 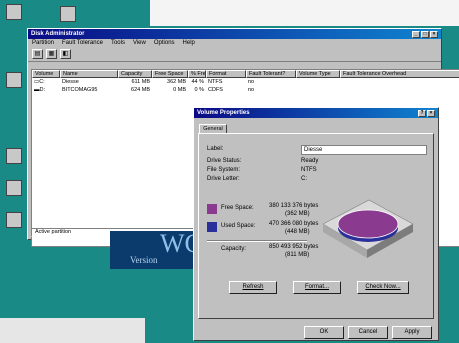 What do you see at coordinates (46, 74) in the screenshot?
I see `column-header: Volume` at bounding box center [46, 74].